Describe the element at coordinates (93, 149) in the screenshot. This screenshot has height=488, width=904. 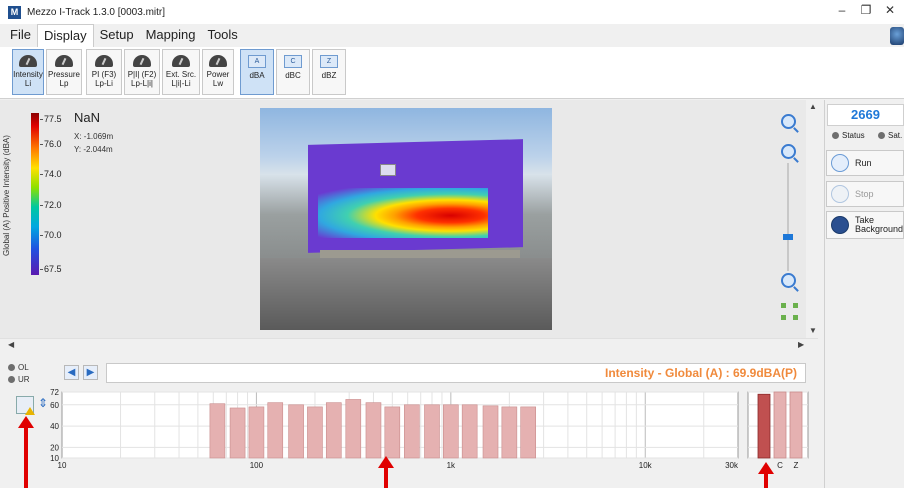
I see `cursor-y: Y: -2.044m` at that location.